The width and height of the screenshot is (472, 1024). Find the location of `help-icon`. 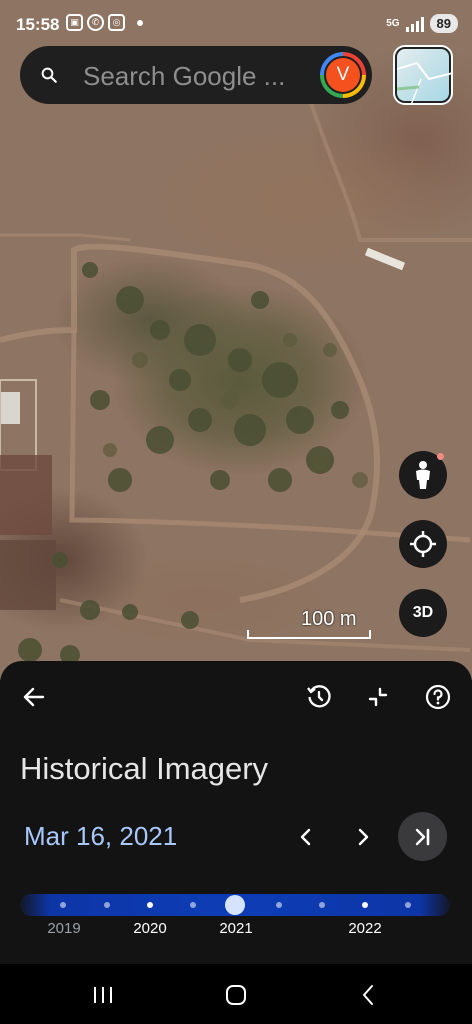

help-icon is located at coordinates (438, 697).